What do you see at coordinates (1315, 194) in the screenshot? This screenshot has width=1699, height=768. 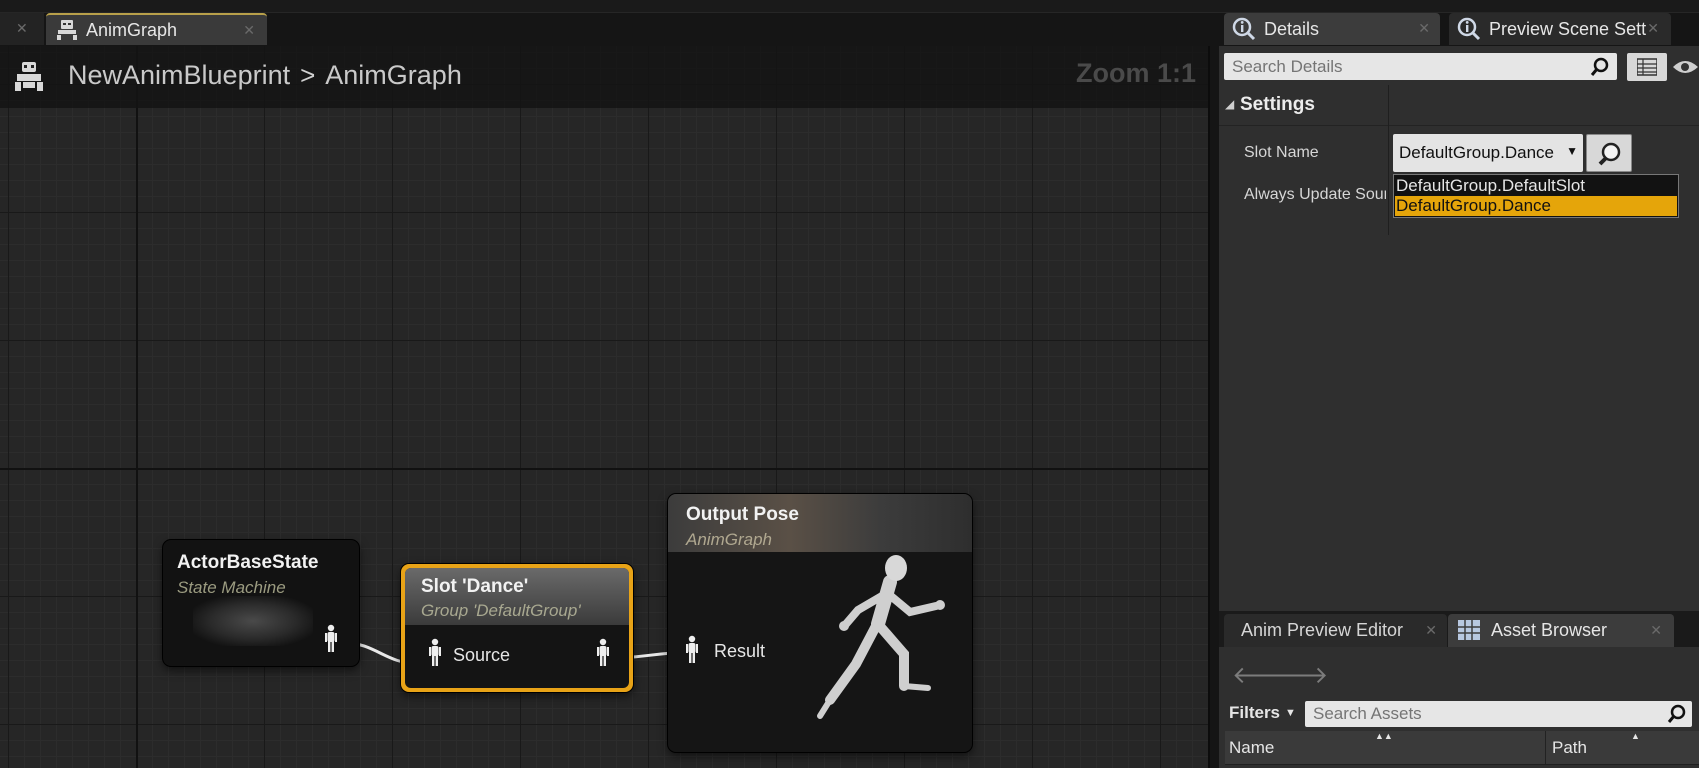 I see `property-label-always-update: Always Update Sour` at bounding box center [1315, 194].